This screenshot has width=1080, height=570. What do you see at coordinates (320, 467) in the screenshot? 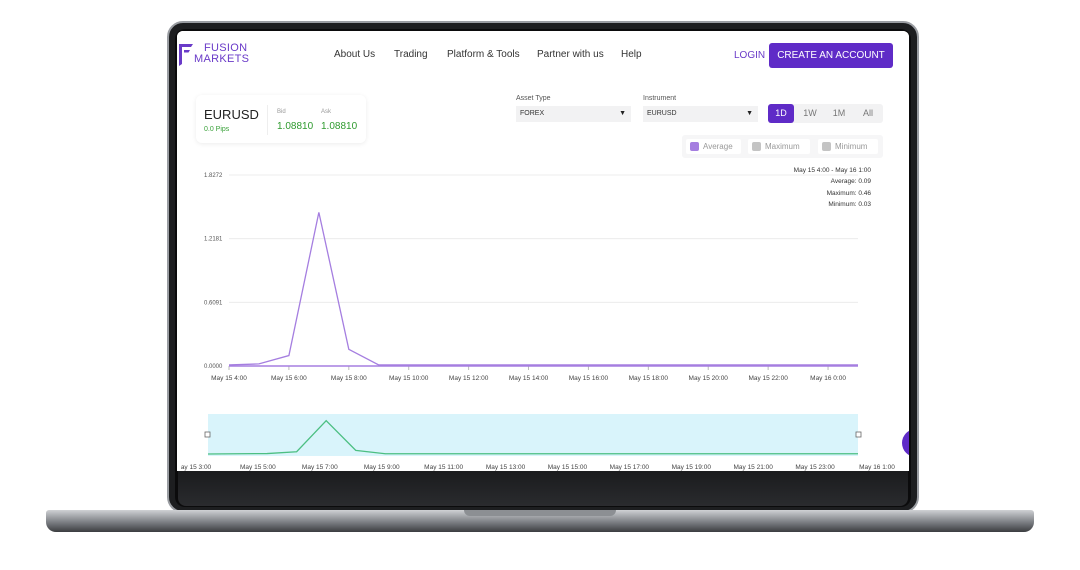
I see `navigator-tick-label: May 15 7:00` at bounding box center [320, 467].